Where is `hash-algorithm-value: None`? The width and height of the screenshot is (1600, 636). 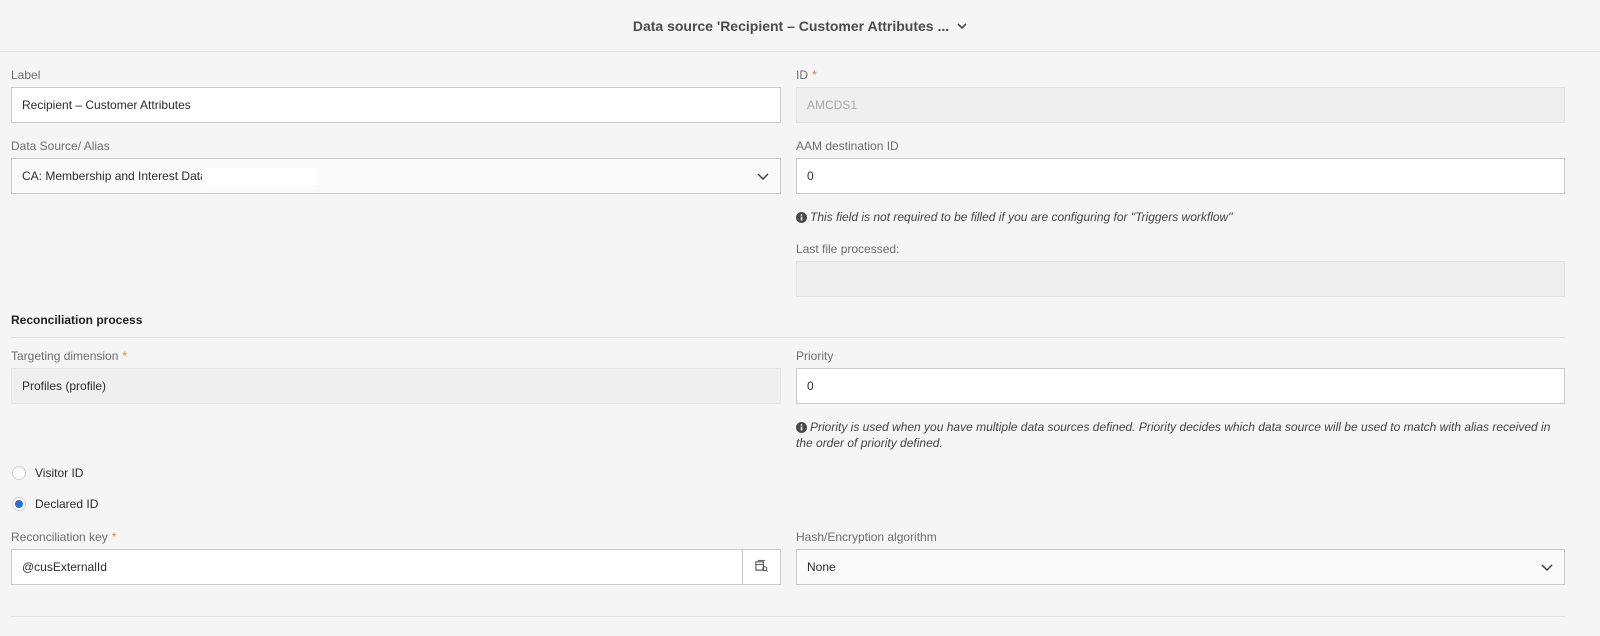
hash-algorithm-value: None is located at coordinates (821, 567).